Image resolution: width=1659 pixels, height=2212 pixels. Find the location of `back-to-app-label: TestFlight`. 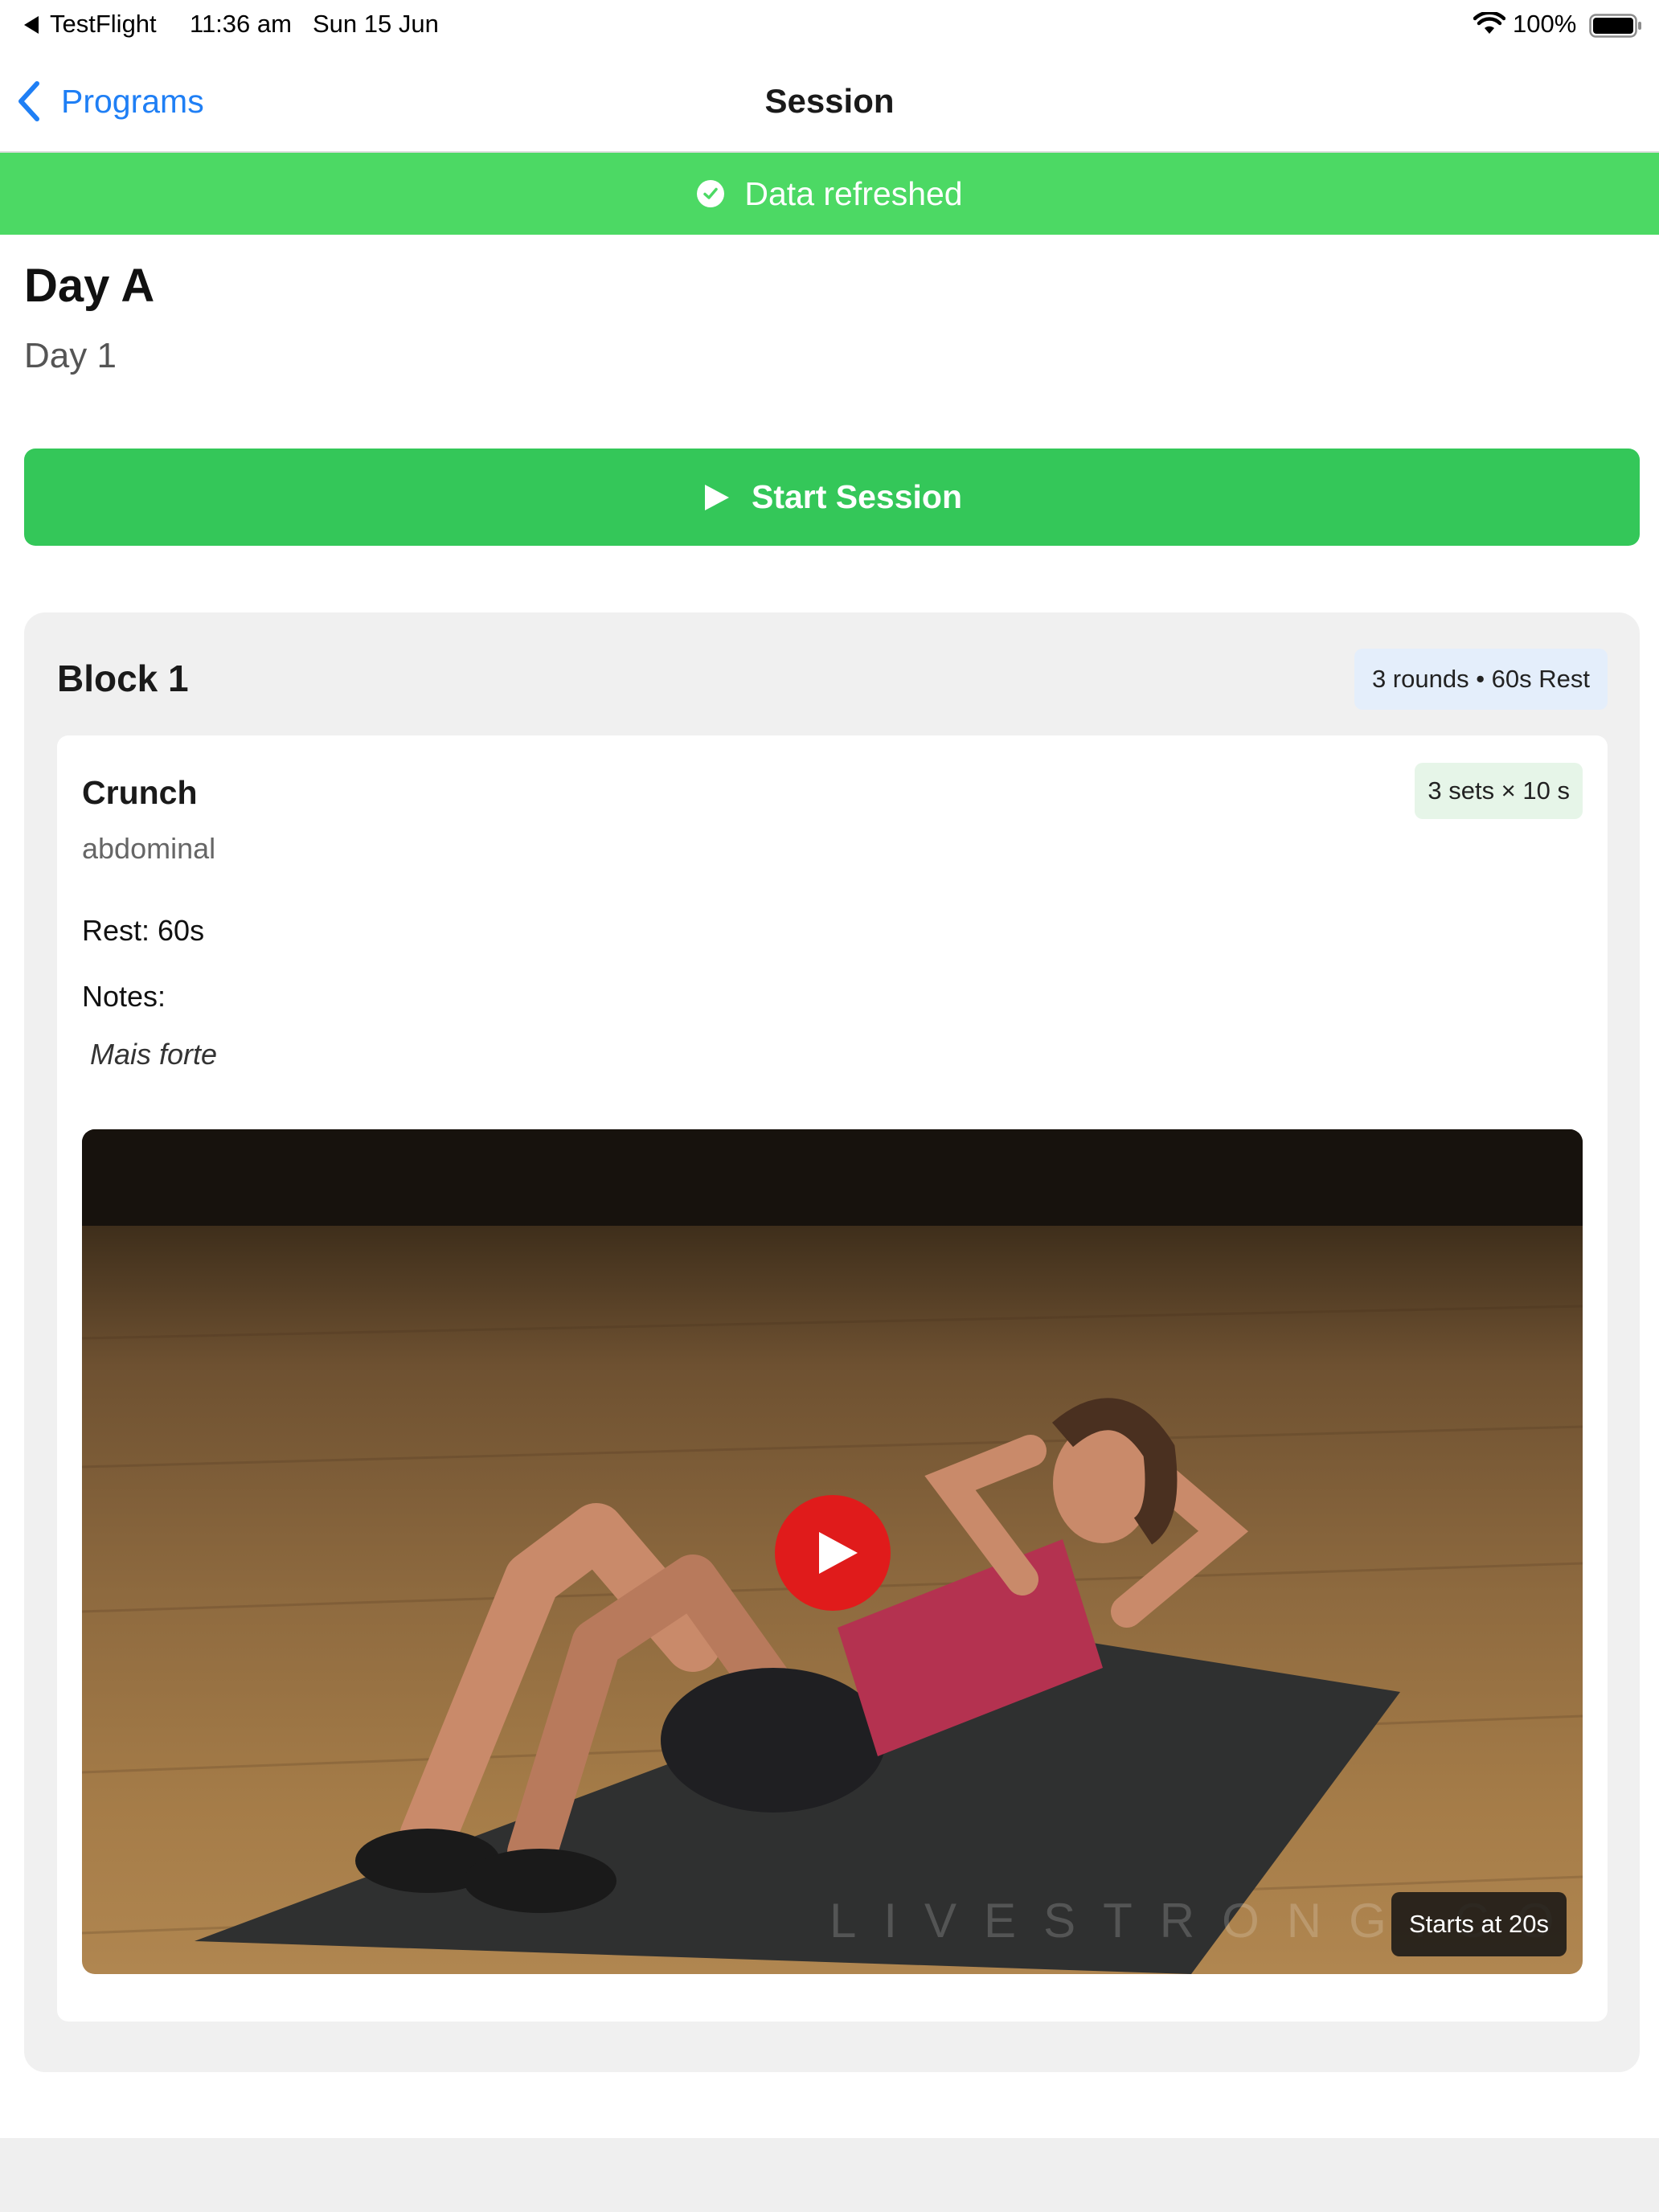

back-to-app-label: TestFlight is located at coordinates (103, 24).